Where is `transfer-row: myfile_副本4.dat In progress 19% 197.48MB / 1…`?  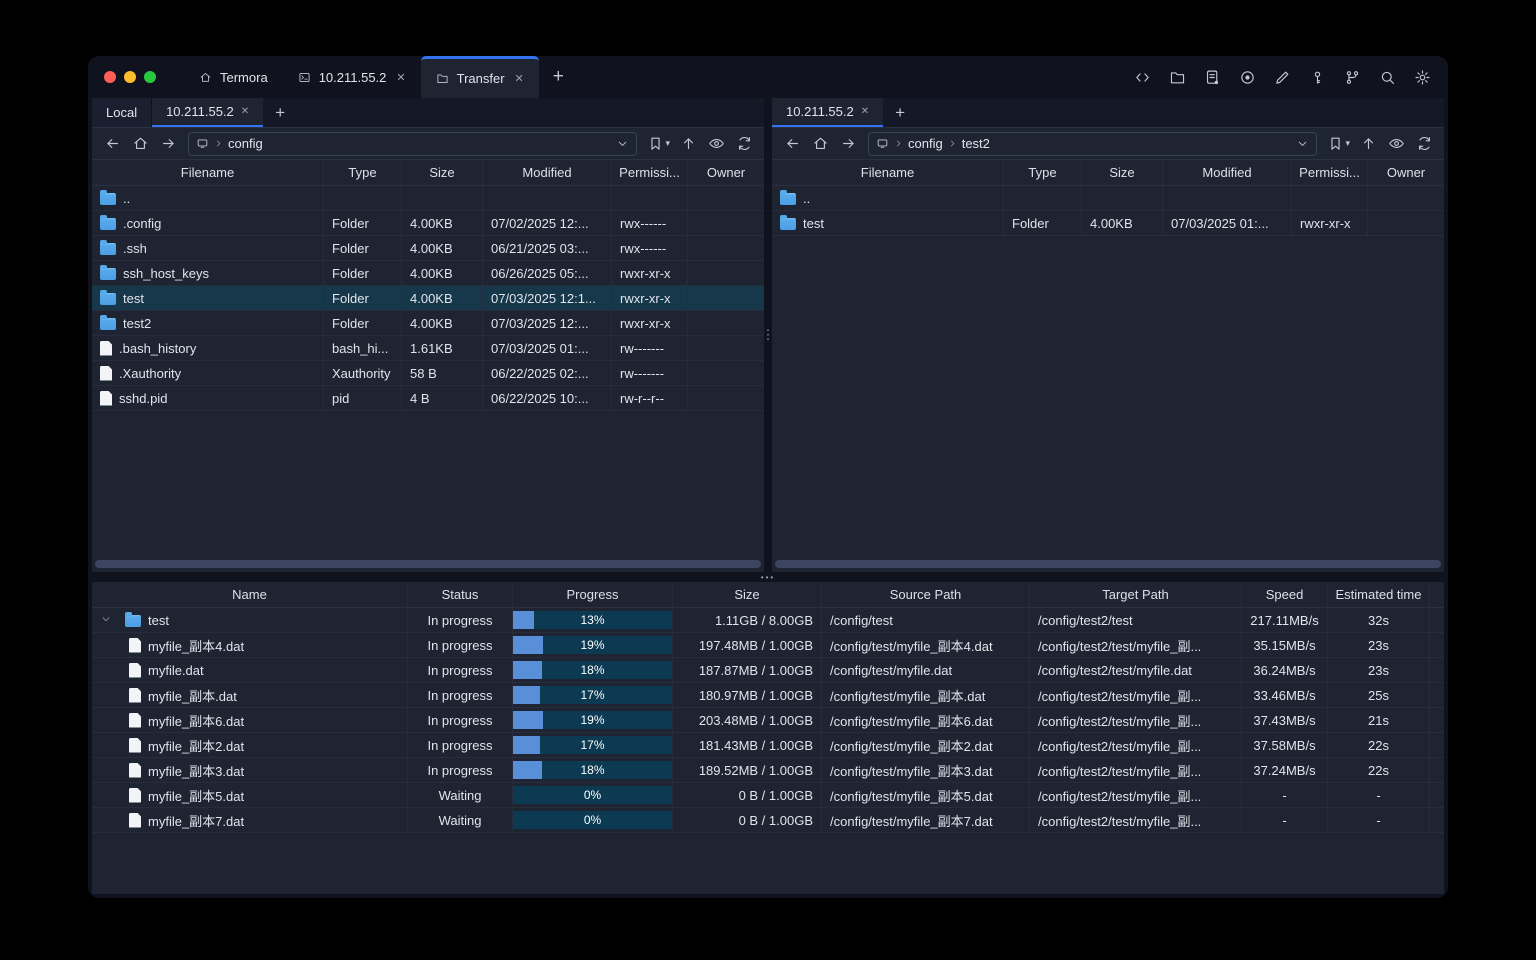 transfer-row: myfile_副本4.dat In progress 19% 197.48MB / 1… is located at coordinates (768, 645).